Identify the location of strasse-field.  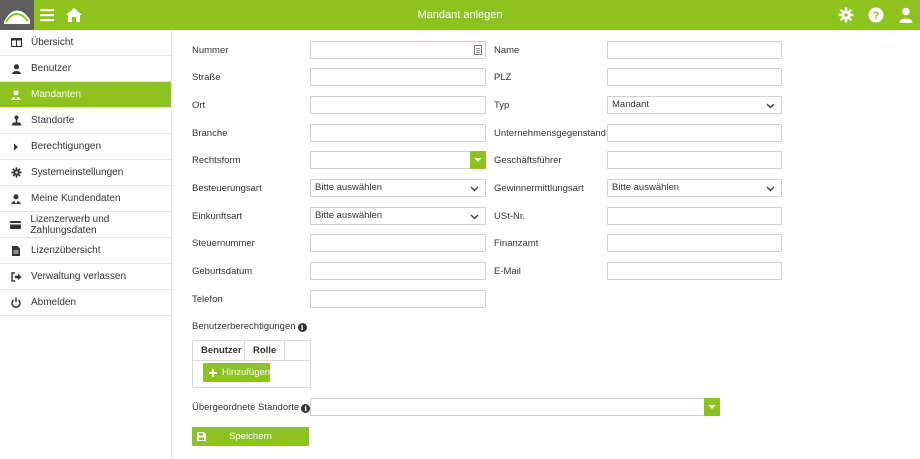
(398, 77).